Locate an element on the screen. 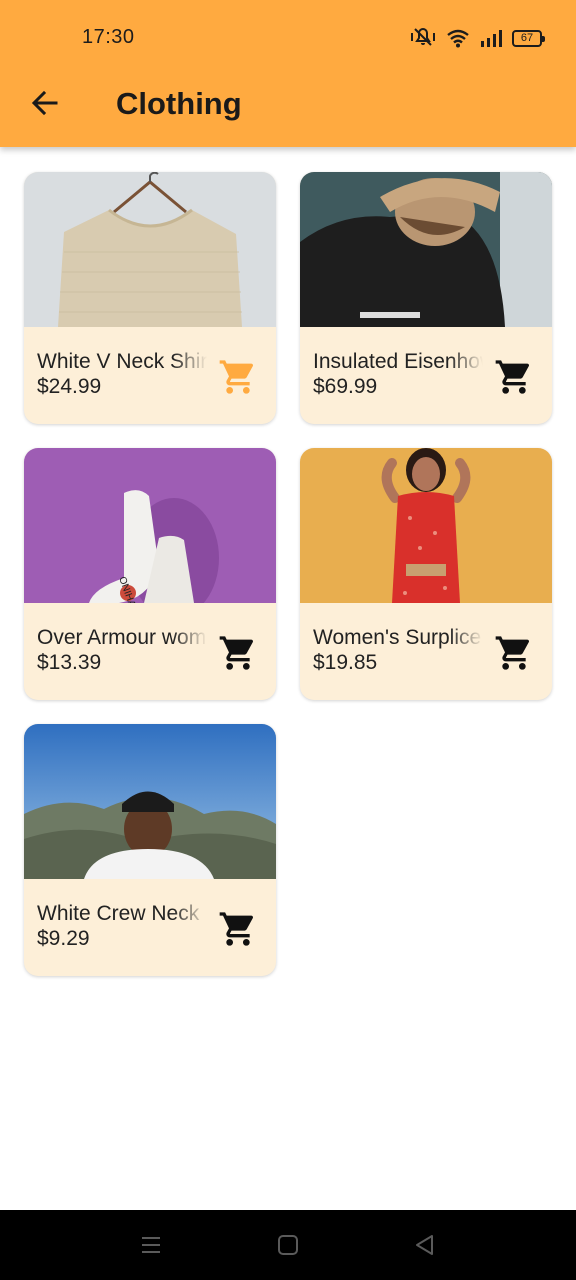 The image size is (576, 1280). product-name: Insulated Eisenhower is located at coordinates (398, 361).